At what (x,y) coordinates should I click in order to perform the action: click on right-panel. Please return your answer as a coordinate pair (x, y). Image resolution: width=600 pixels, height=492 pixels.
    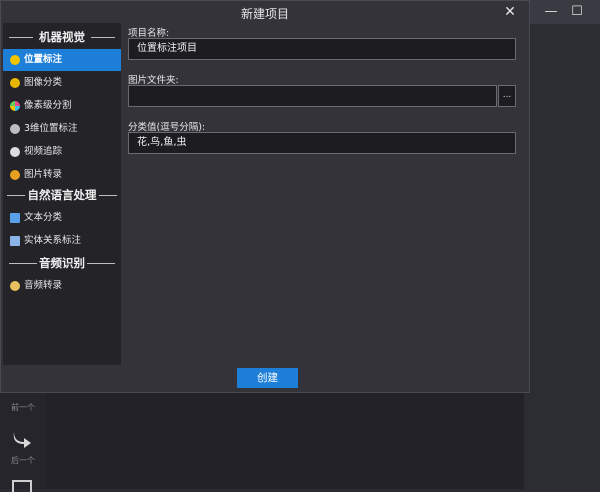
    Looking at the image, I should click on (562, 256).